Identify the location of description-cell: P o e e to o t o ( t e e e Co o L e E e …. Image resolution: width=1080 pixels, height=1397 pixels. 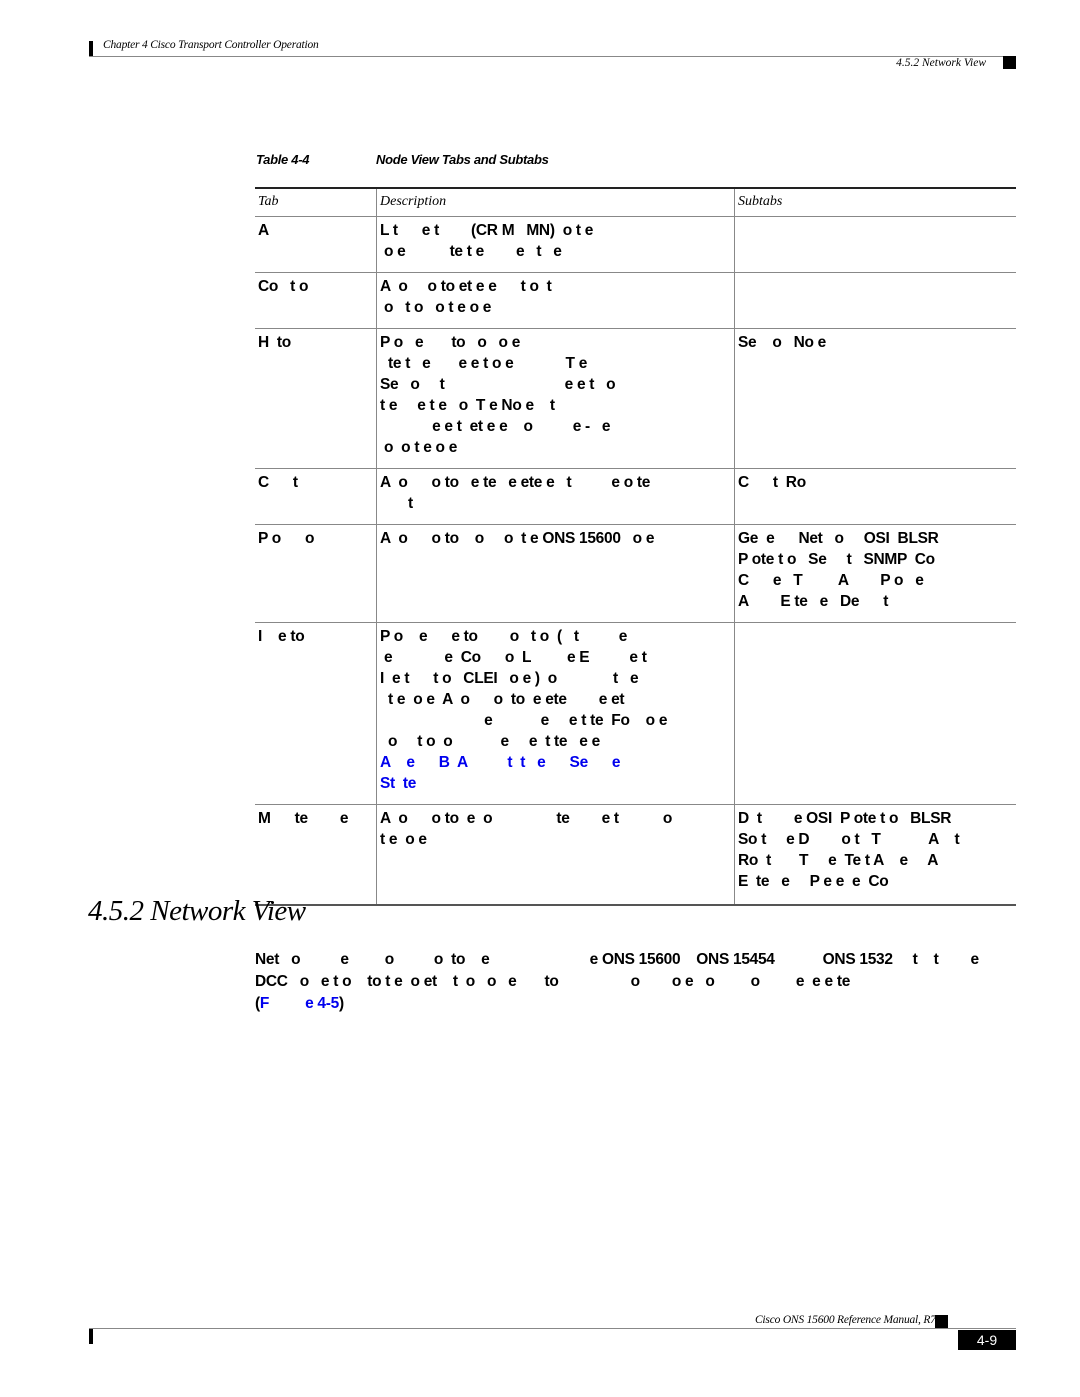
(555, 713).